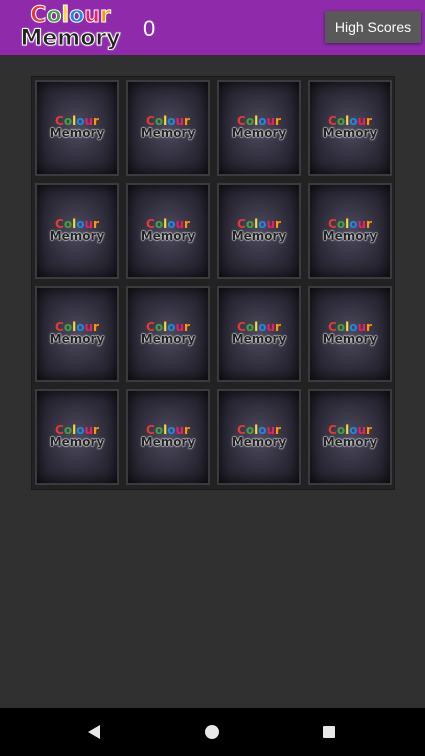 The image size is (425, 756). I want to click on back-icon, so click(94, 732).